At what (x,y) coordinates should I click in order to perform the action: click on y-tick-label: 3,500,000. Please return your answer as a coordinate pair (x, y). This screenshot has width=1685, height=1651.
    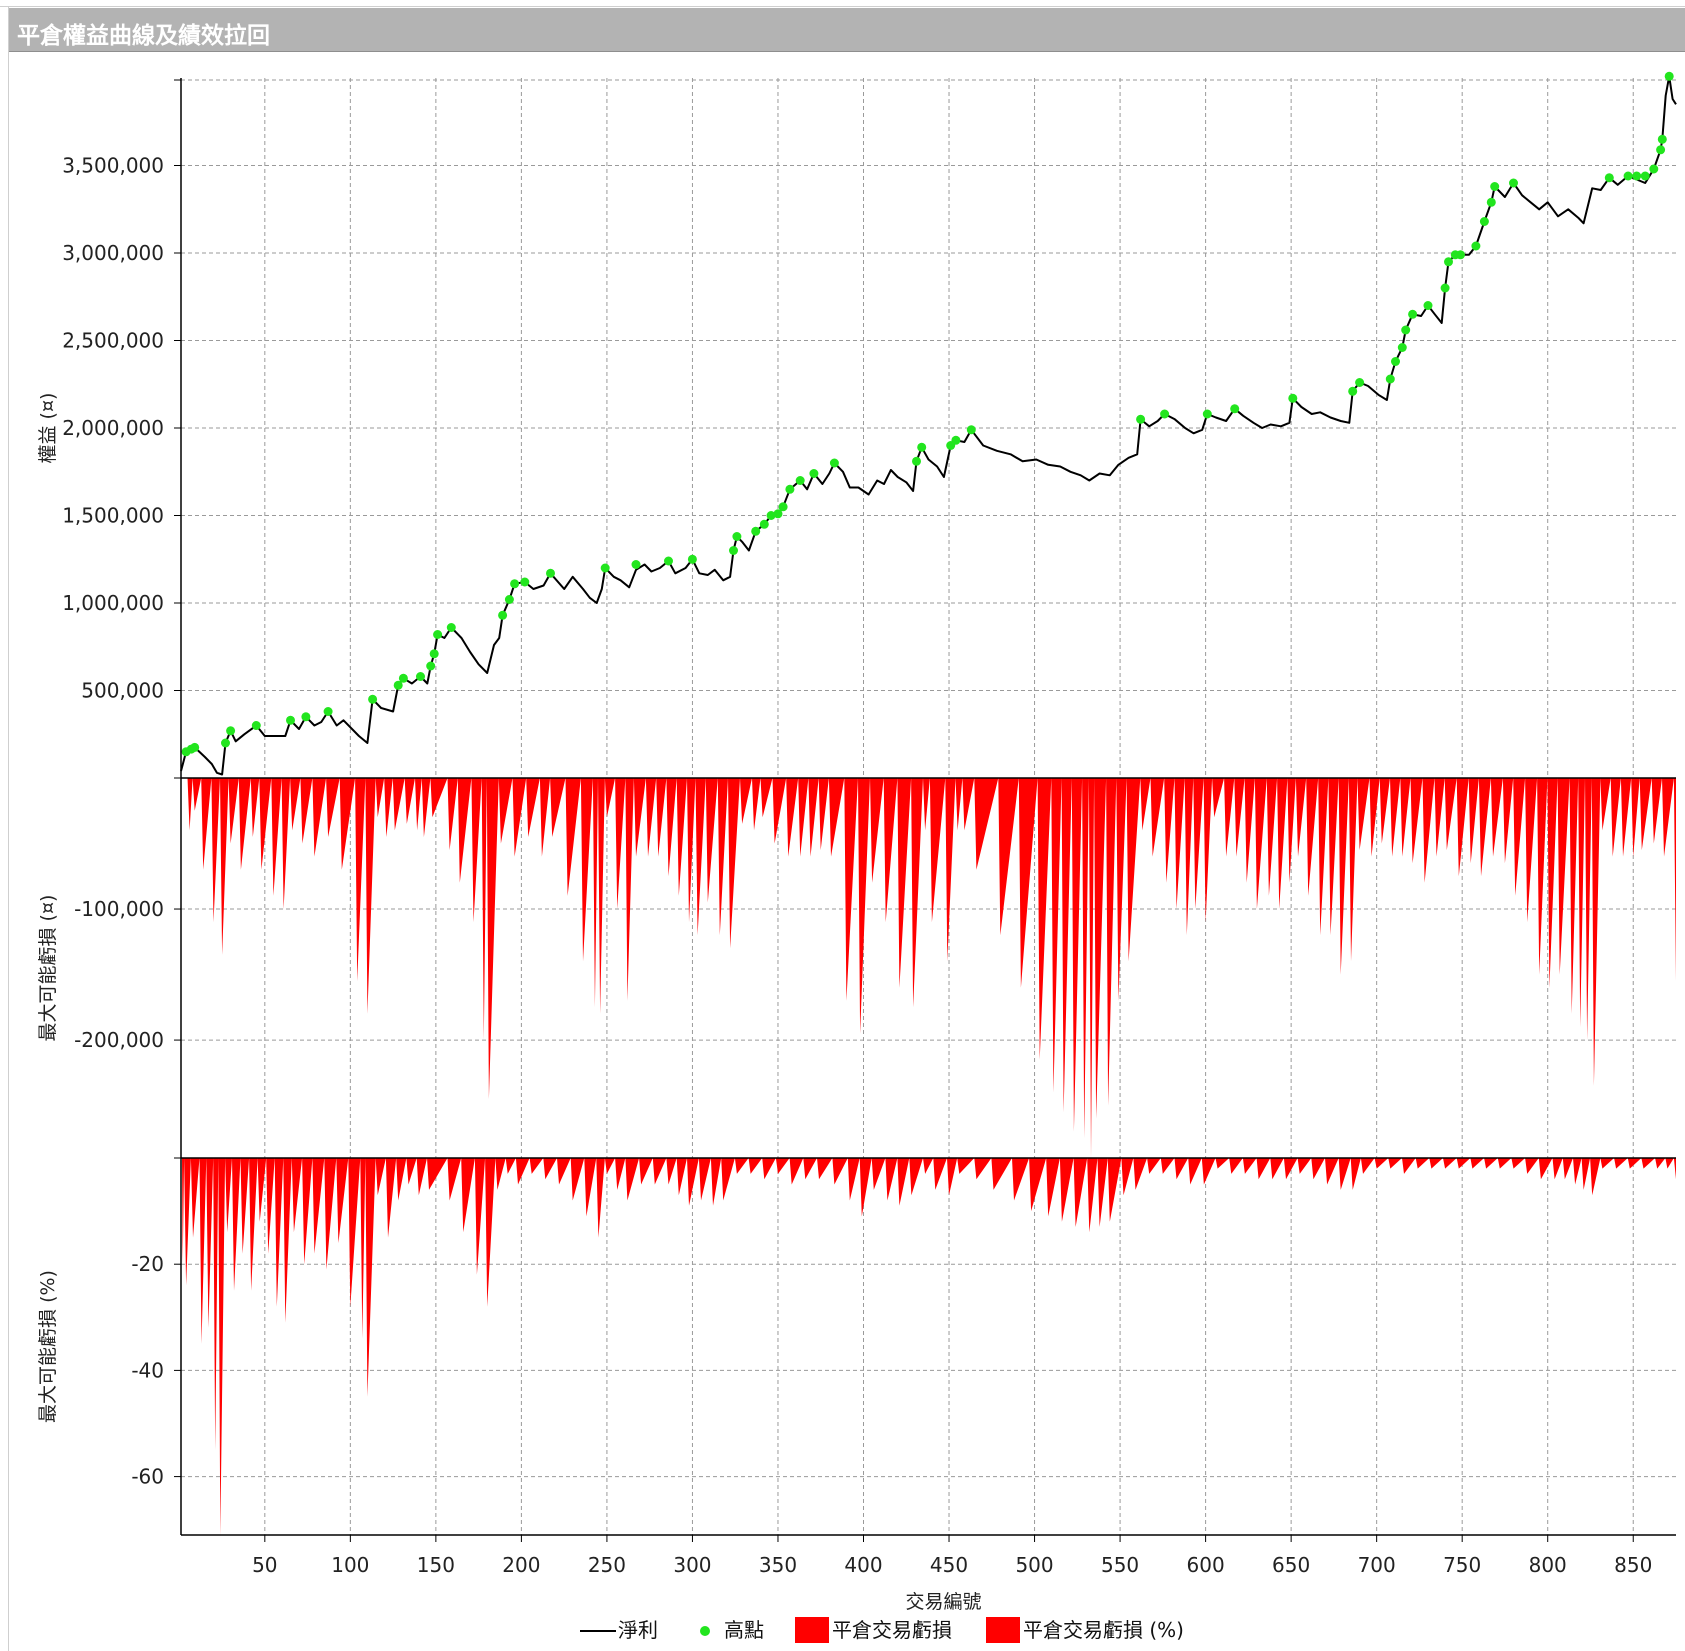
    Looking at the image, I should click on (113, 166).